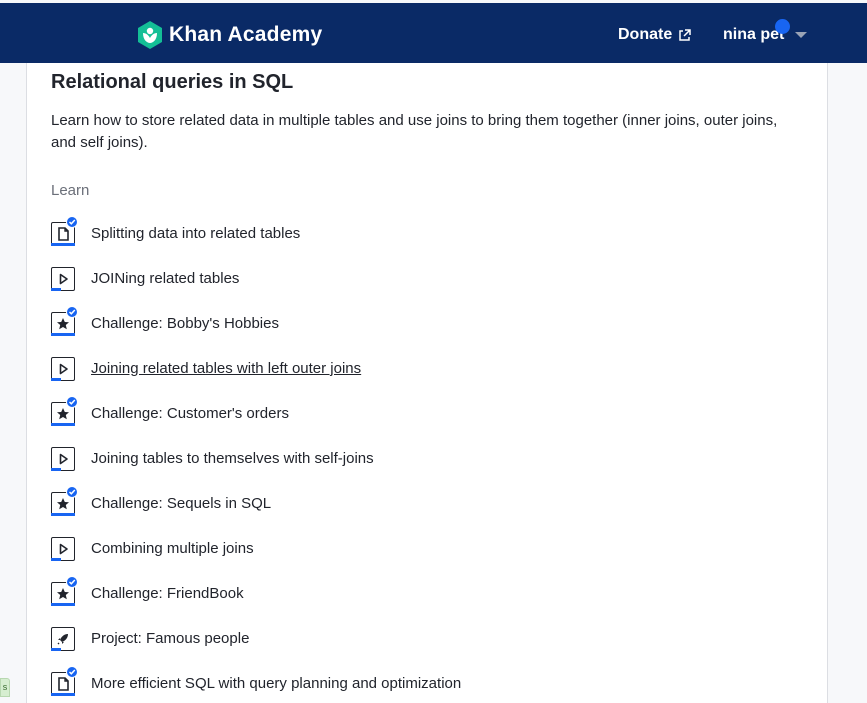  I want to click on lesson-item: Challenge: FriendBook, so click(147, 592).